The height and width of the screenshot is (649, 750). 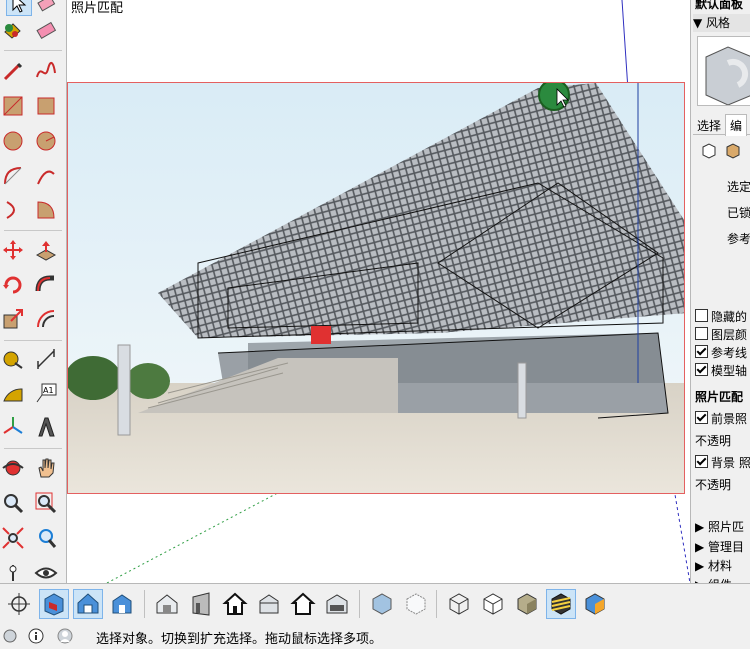 I want to click on arrow-cursor-icon, so click(x=19, y=6).